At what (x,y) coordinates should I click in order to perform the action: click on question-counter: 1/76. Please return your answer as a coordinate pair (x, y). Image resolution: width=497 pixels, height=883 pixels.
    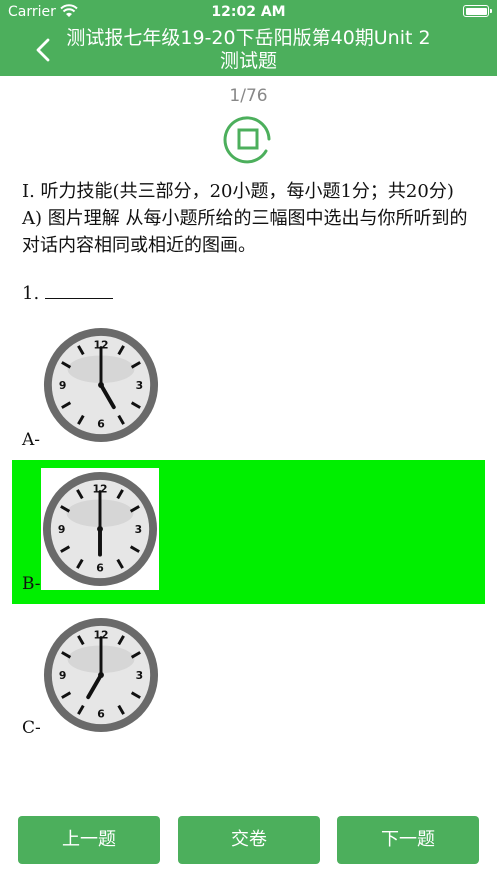
    Looking at the image, I should click on (248, 96).